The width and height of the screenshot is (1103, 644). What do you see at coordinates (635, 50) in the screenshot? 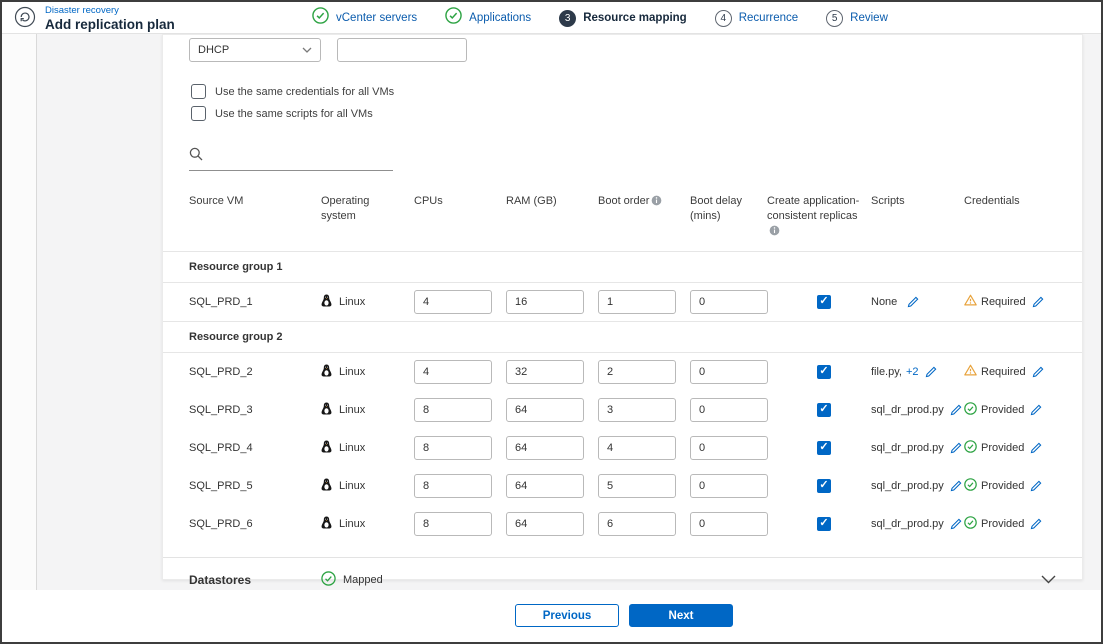
I see `ip-controls: DHCP` at bounding box center [635, 50].